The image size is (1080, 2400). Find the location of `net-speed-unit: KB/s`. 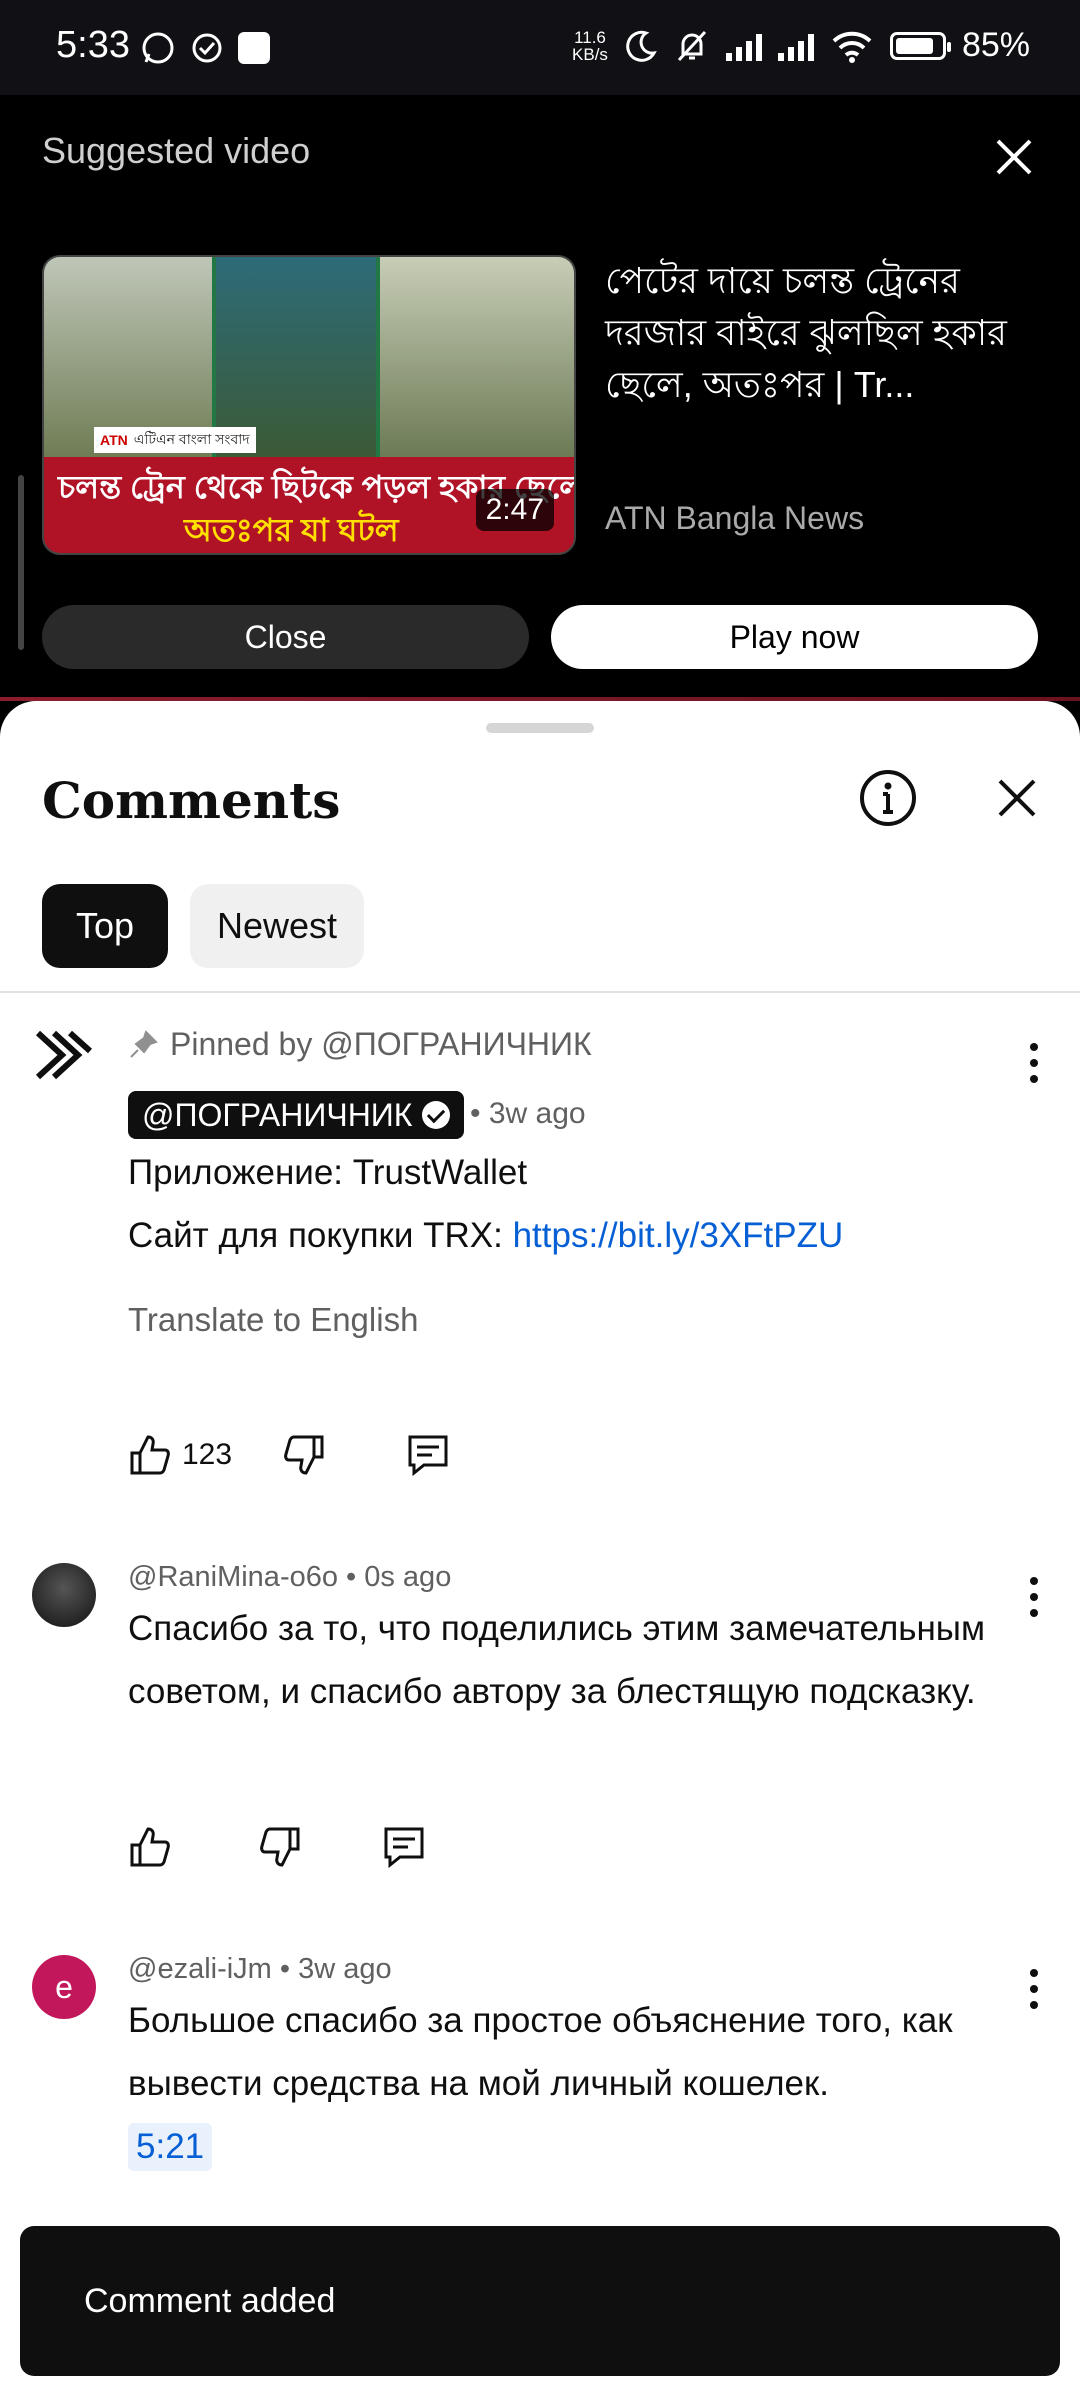

net-speed-unit: KB/s is located at coordinates (590, 54).